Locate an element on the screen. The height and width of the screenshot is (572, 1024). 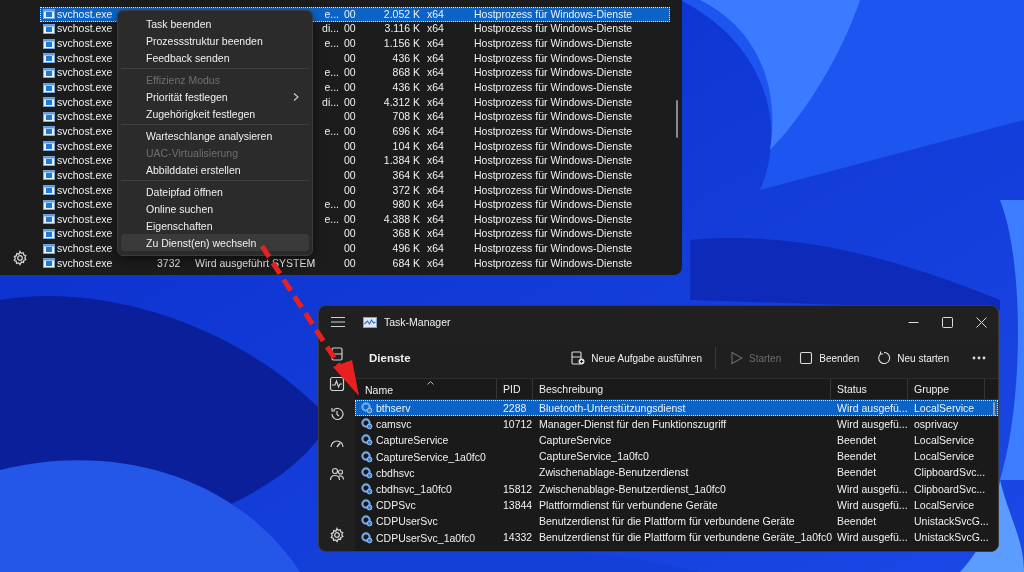
page-title: Dienste is located at coordinates (390, 358).